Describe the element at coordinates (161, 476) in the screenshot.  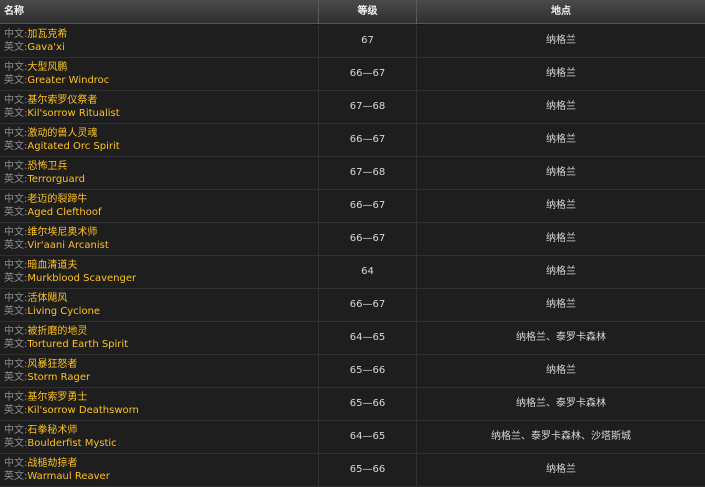
I see `english-name-line: 英文:Warmaul Reaver` at that location.